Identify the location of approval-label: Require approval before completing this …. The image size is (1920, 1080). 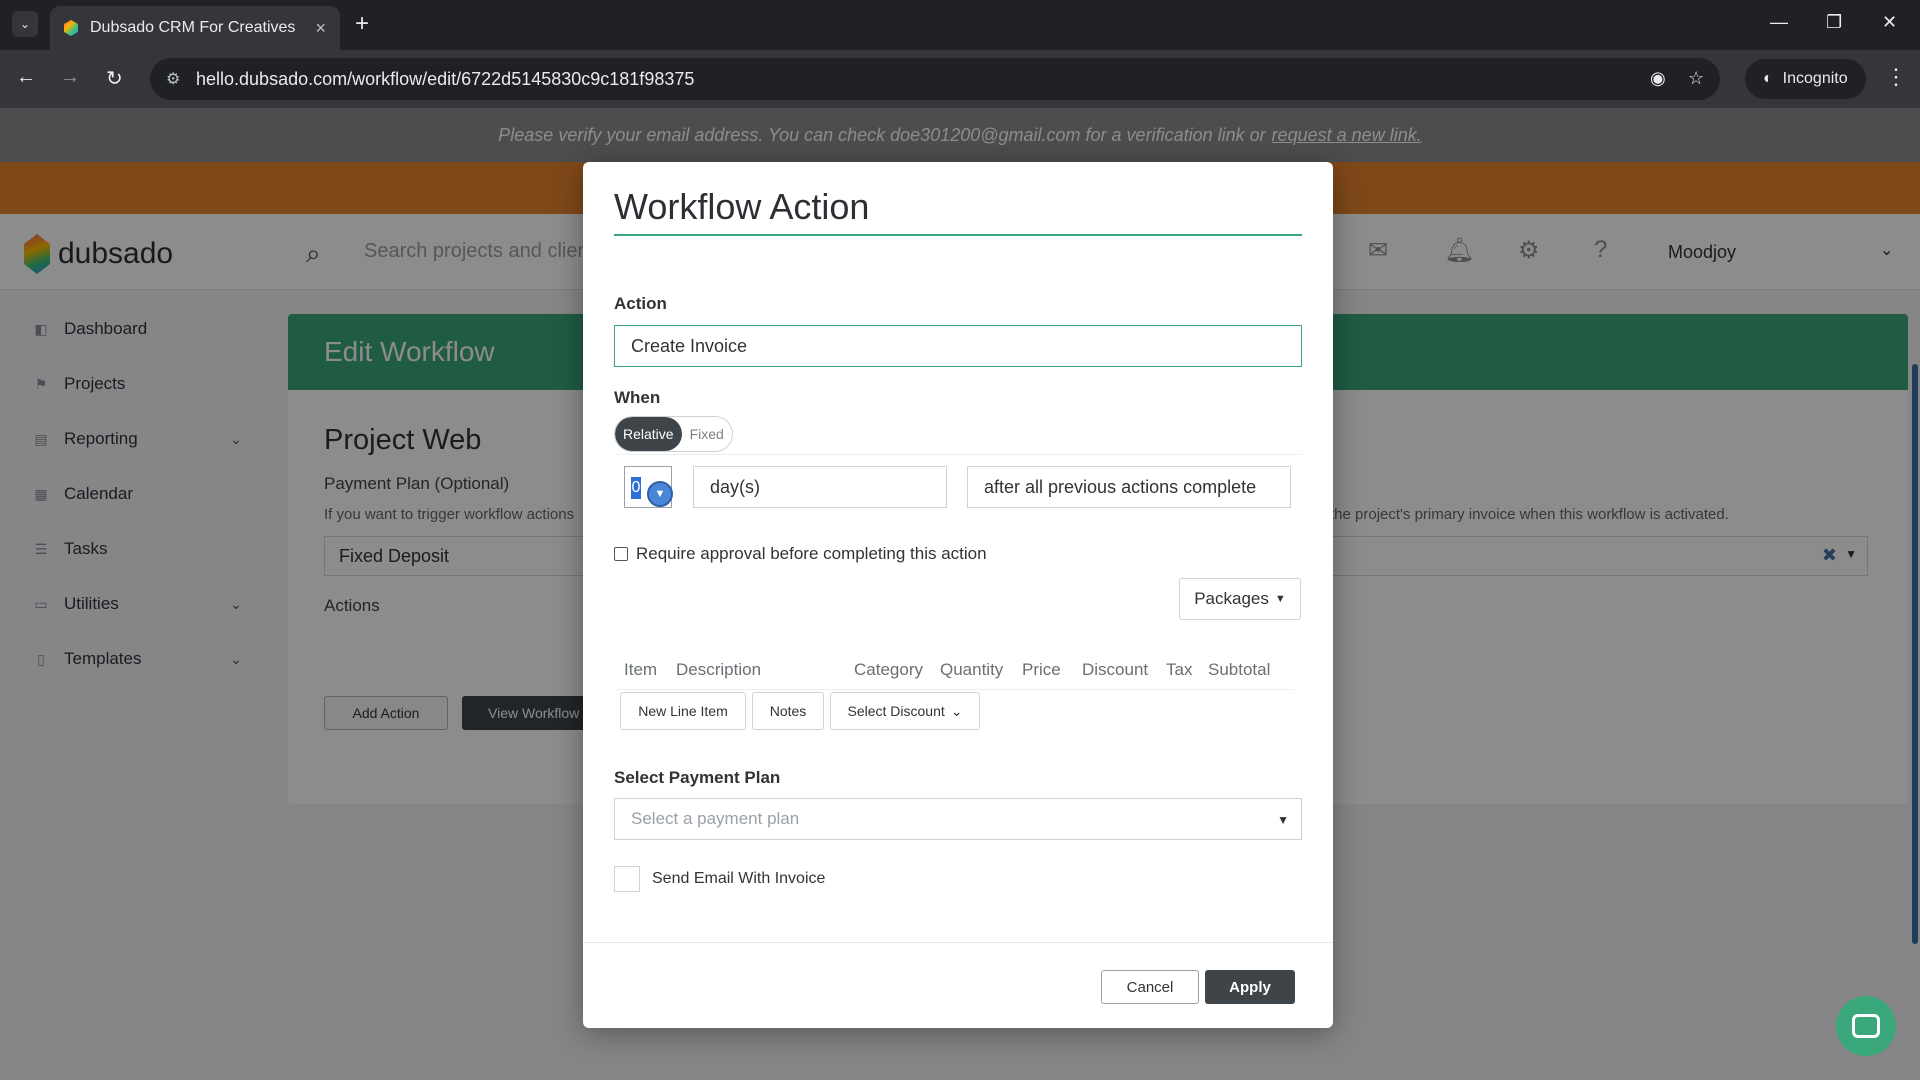
(811, 553).